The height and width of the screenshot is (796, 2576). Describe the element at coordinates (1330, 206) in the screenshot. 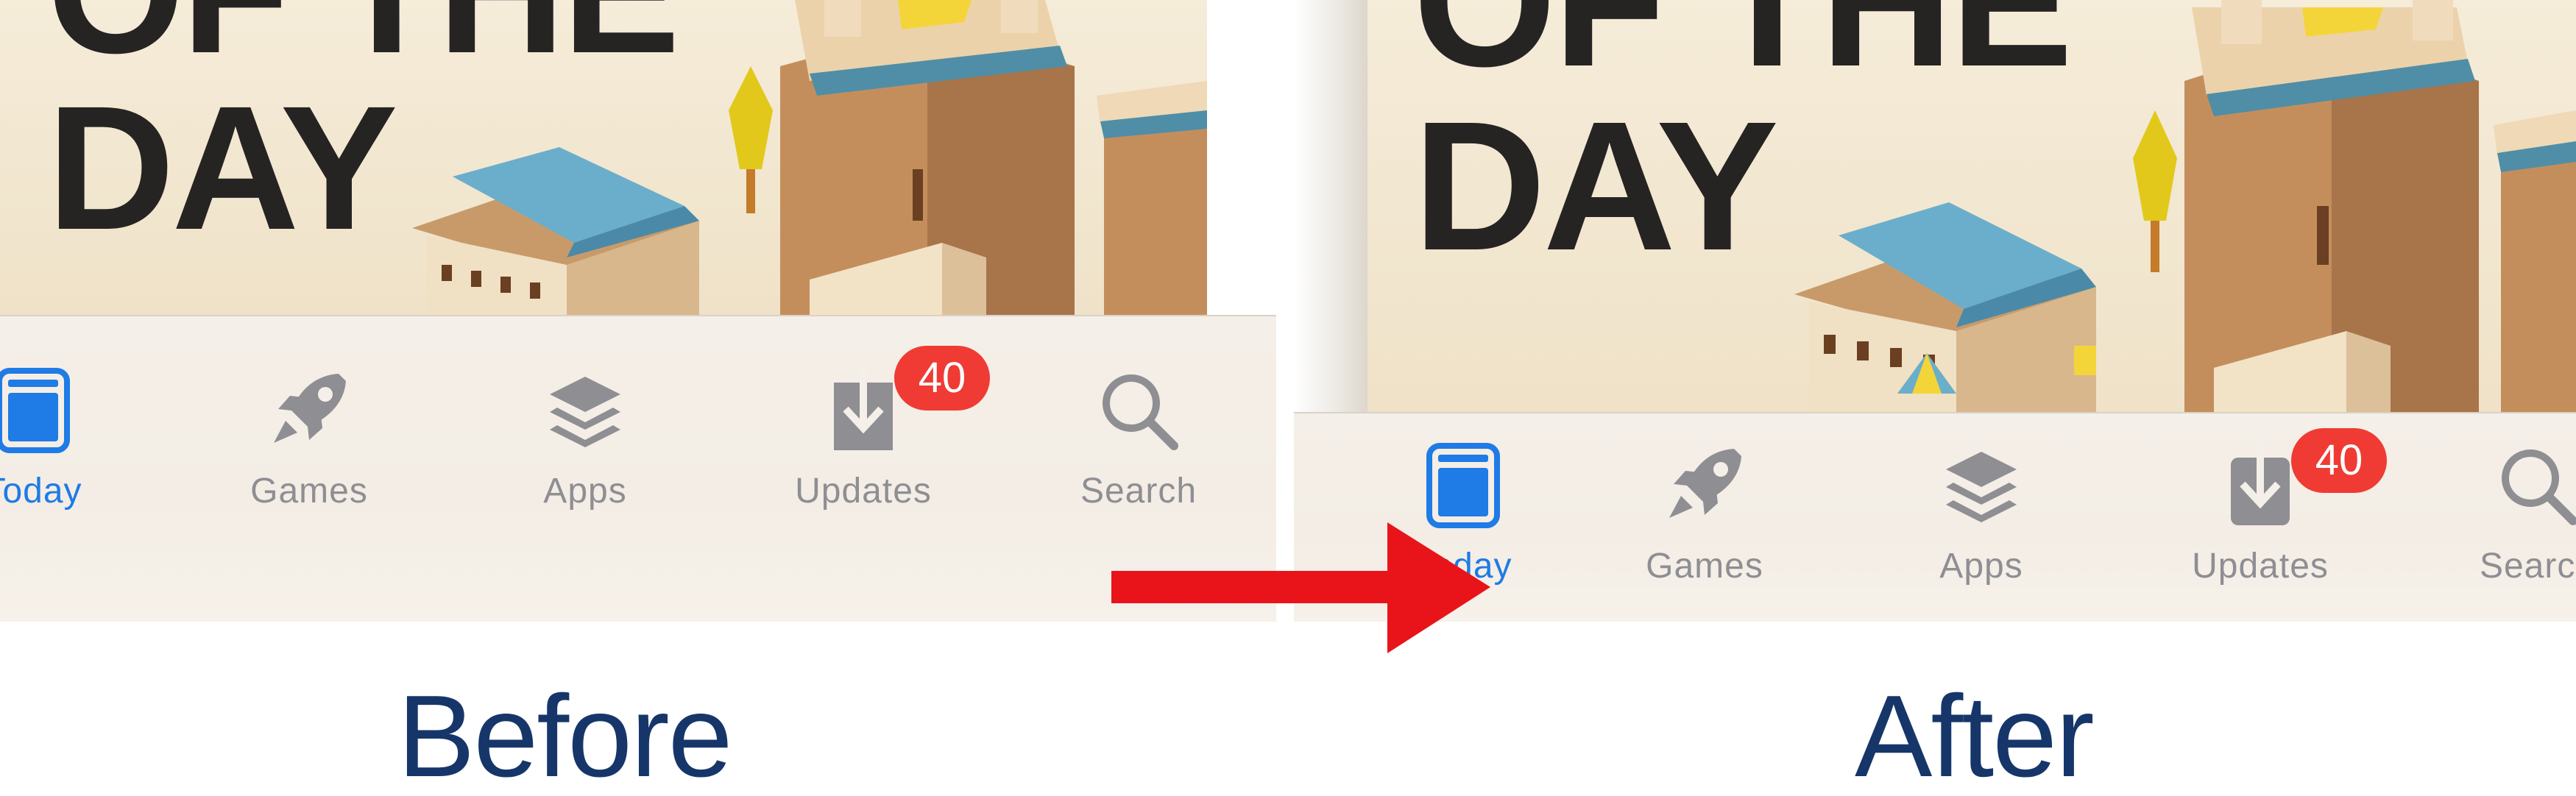

I see `panel-edge-shadow` at that location.